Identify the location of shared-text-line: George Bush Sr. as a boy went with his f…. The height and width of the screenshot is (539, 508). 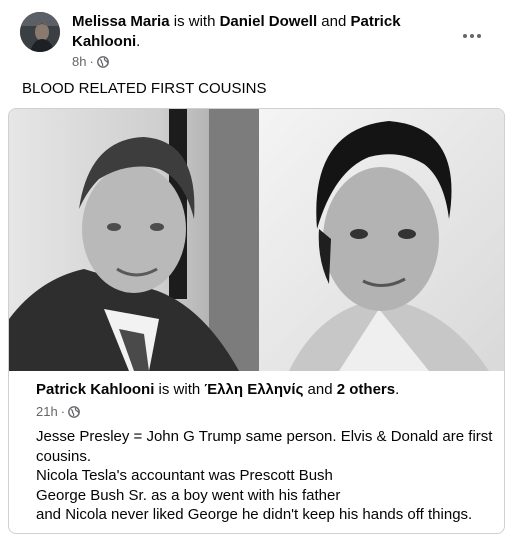
(188, 495).